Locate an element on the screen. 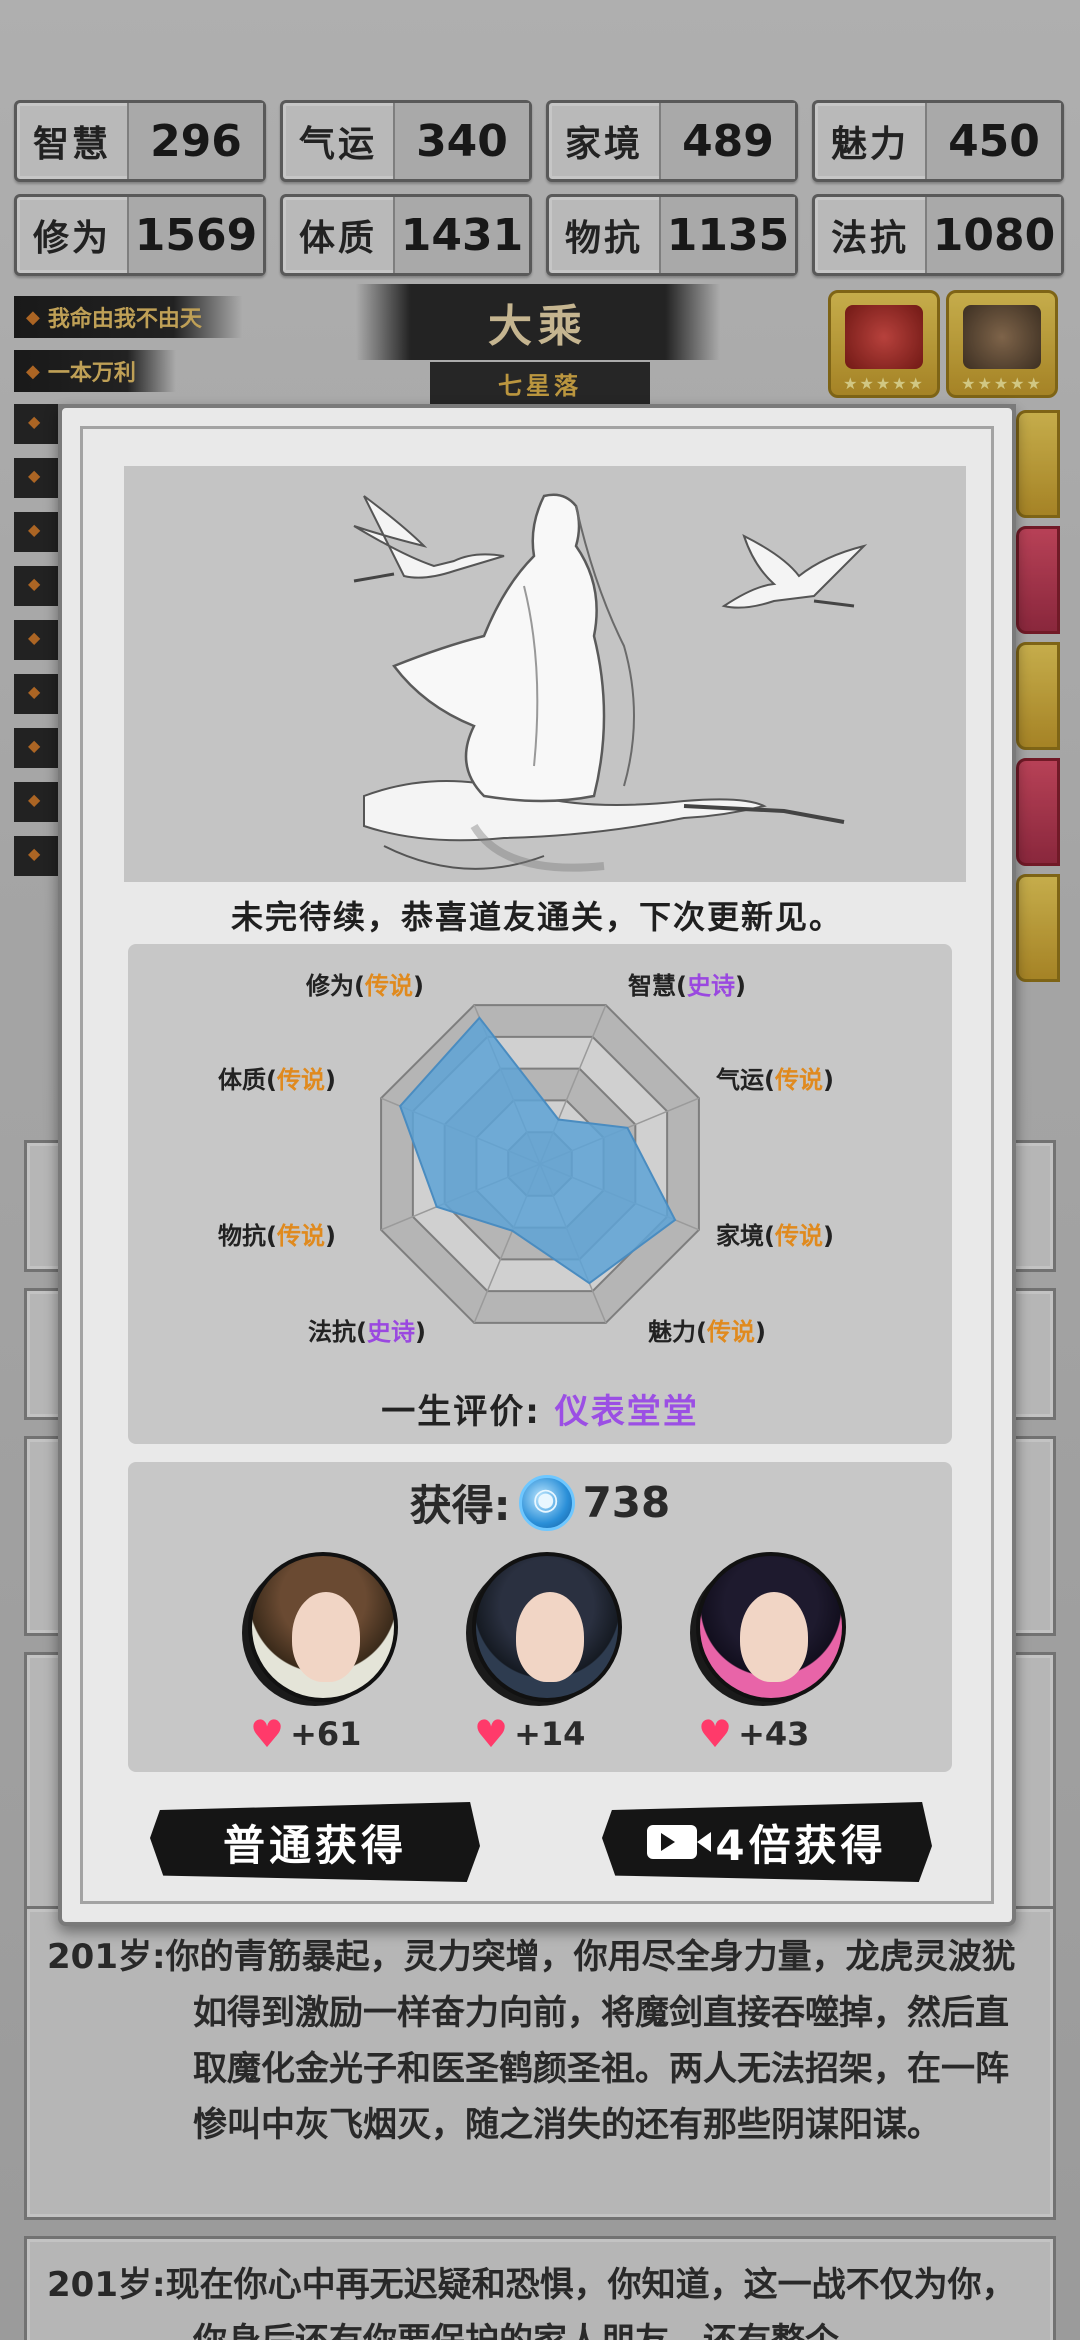 The width and height of the screenshot is (1080, 2340). reward-label: 获得: is located at coordinates (460, 1505).